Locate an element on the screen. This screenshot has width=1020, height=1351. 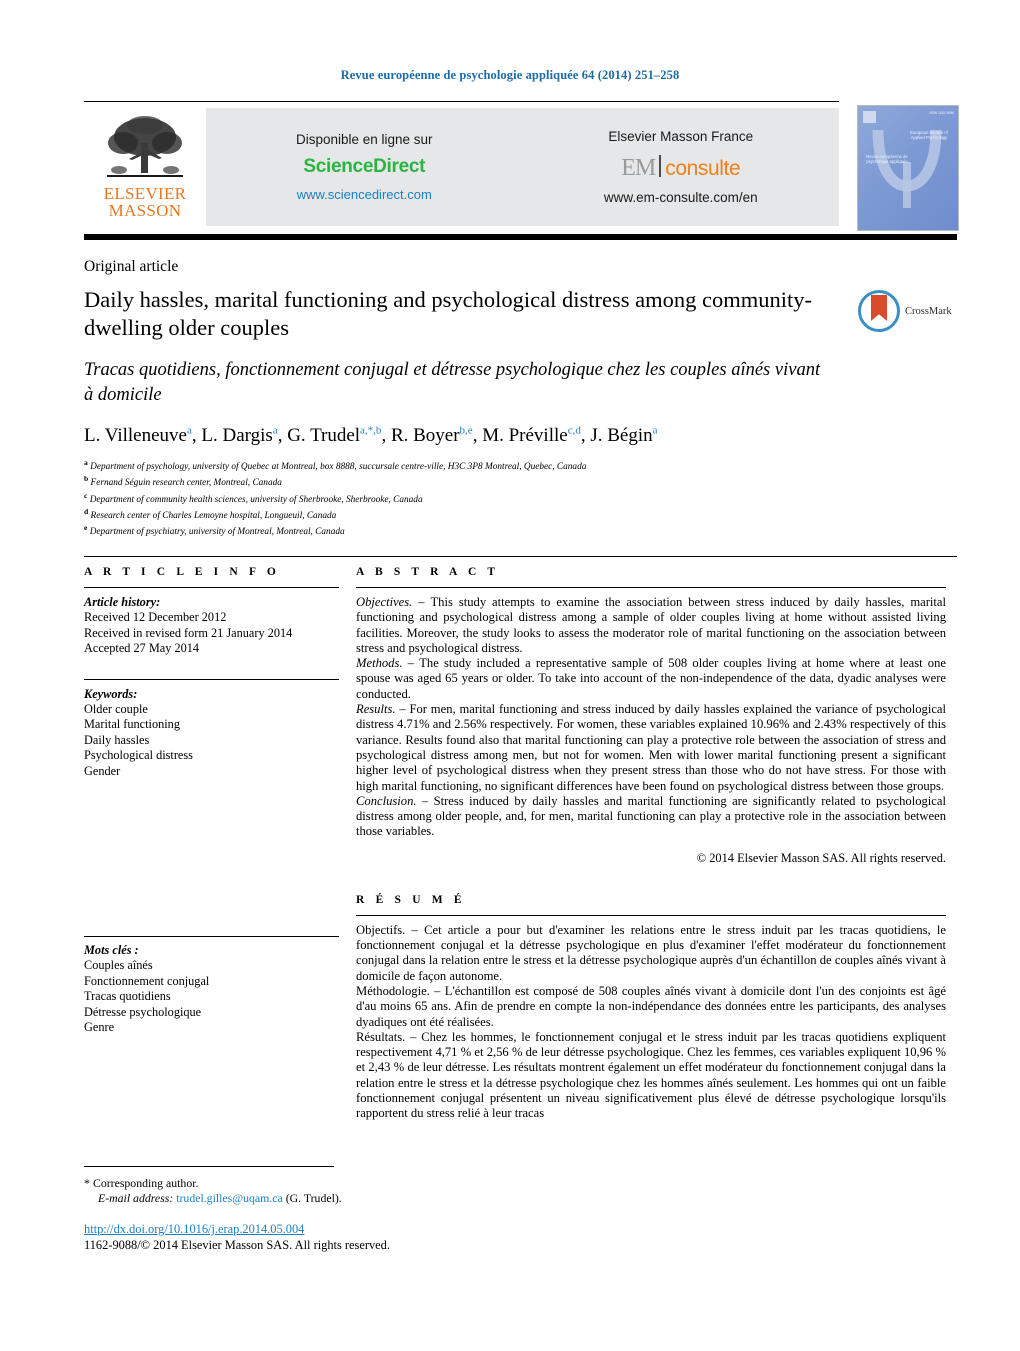
title-separator-rule is located at coordinates (520, 237).